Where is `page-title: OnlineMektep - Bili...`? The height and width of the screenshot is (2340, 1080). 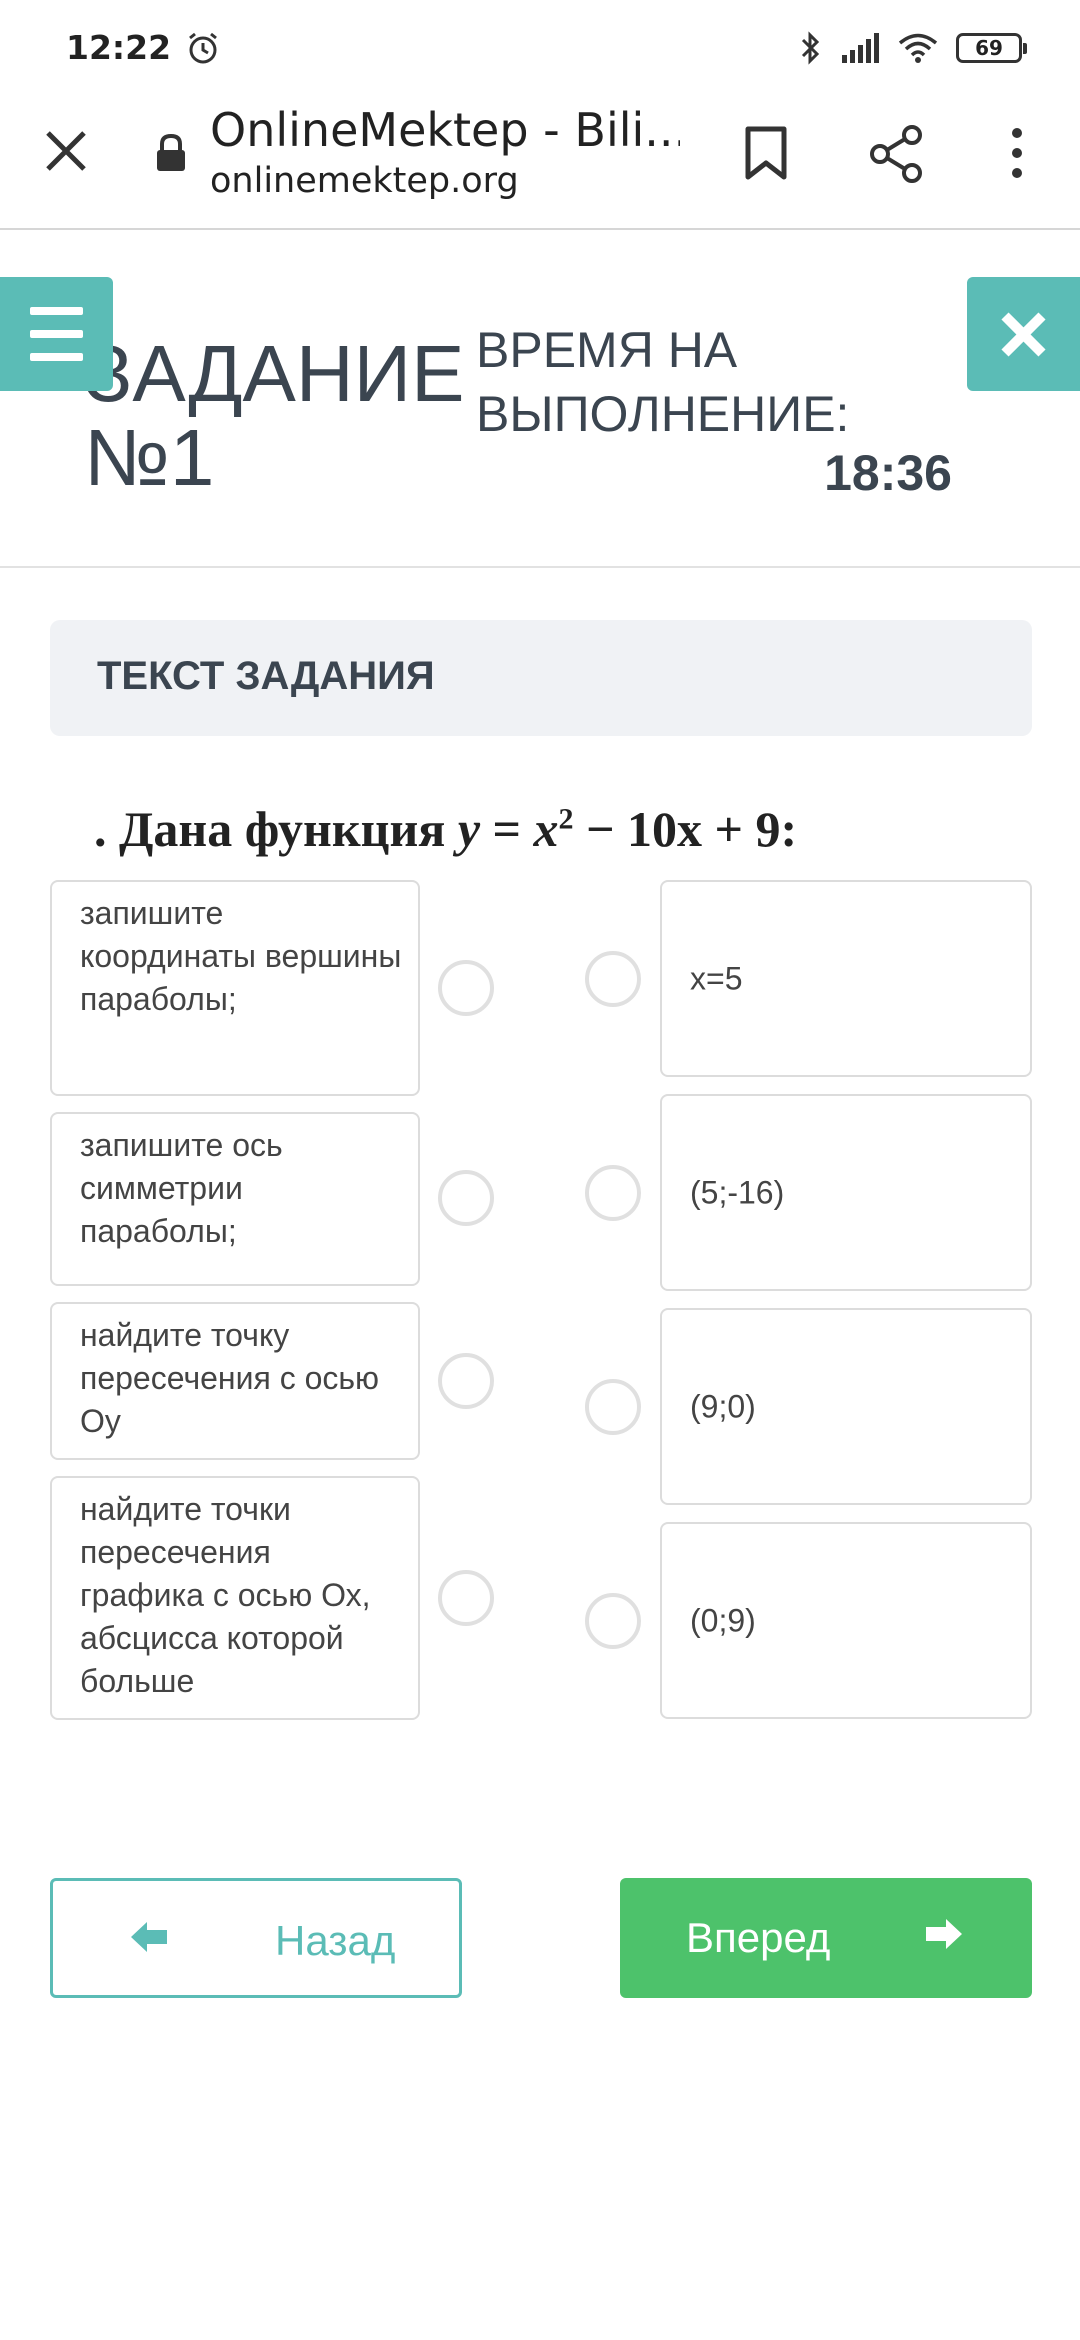
page-title: OnlineMektep - Bili... is located at coordinates (445, 130).